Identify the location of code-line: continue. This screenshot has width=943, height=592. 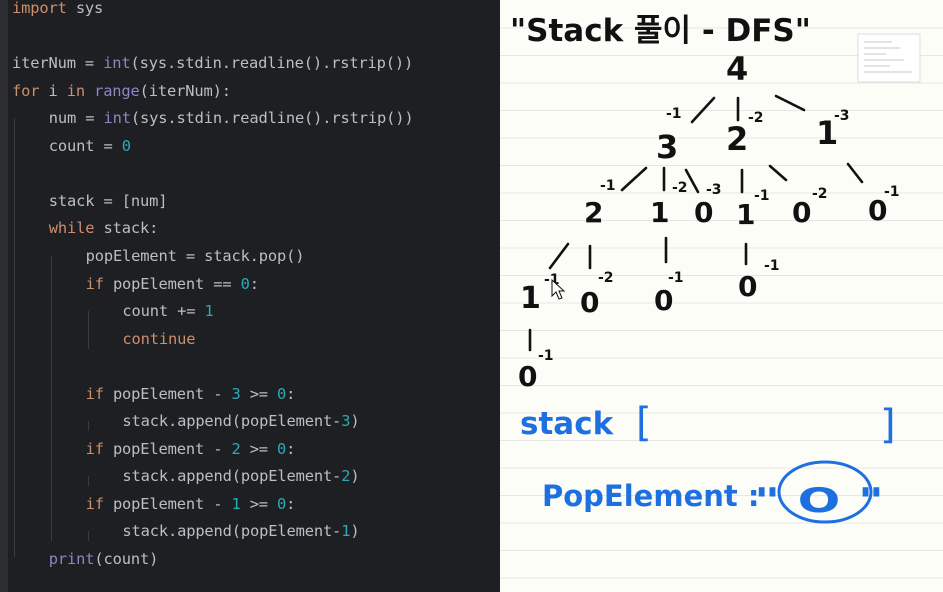
(158, 339).